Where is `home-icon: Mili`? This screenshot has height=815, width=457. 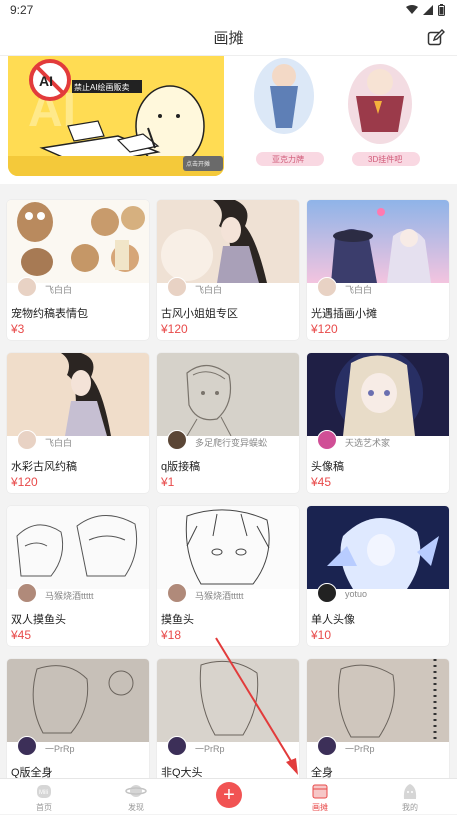 home-icon: Mili is located at coordinates (44, 791).